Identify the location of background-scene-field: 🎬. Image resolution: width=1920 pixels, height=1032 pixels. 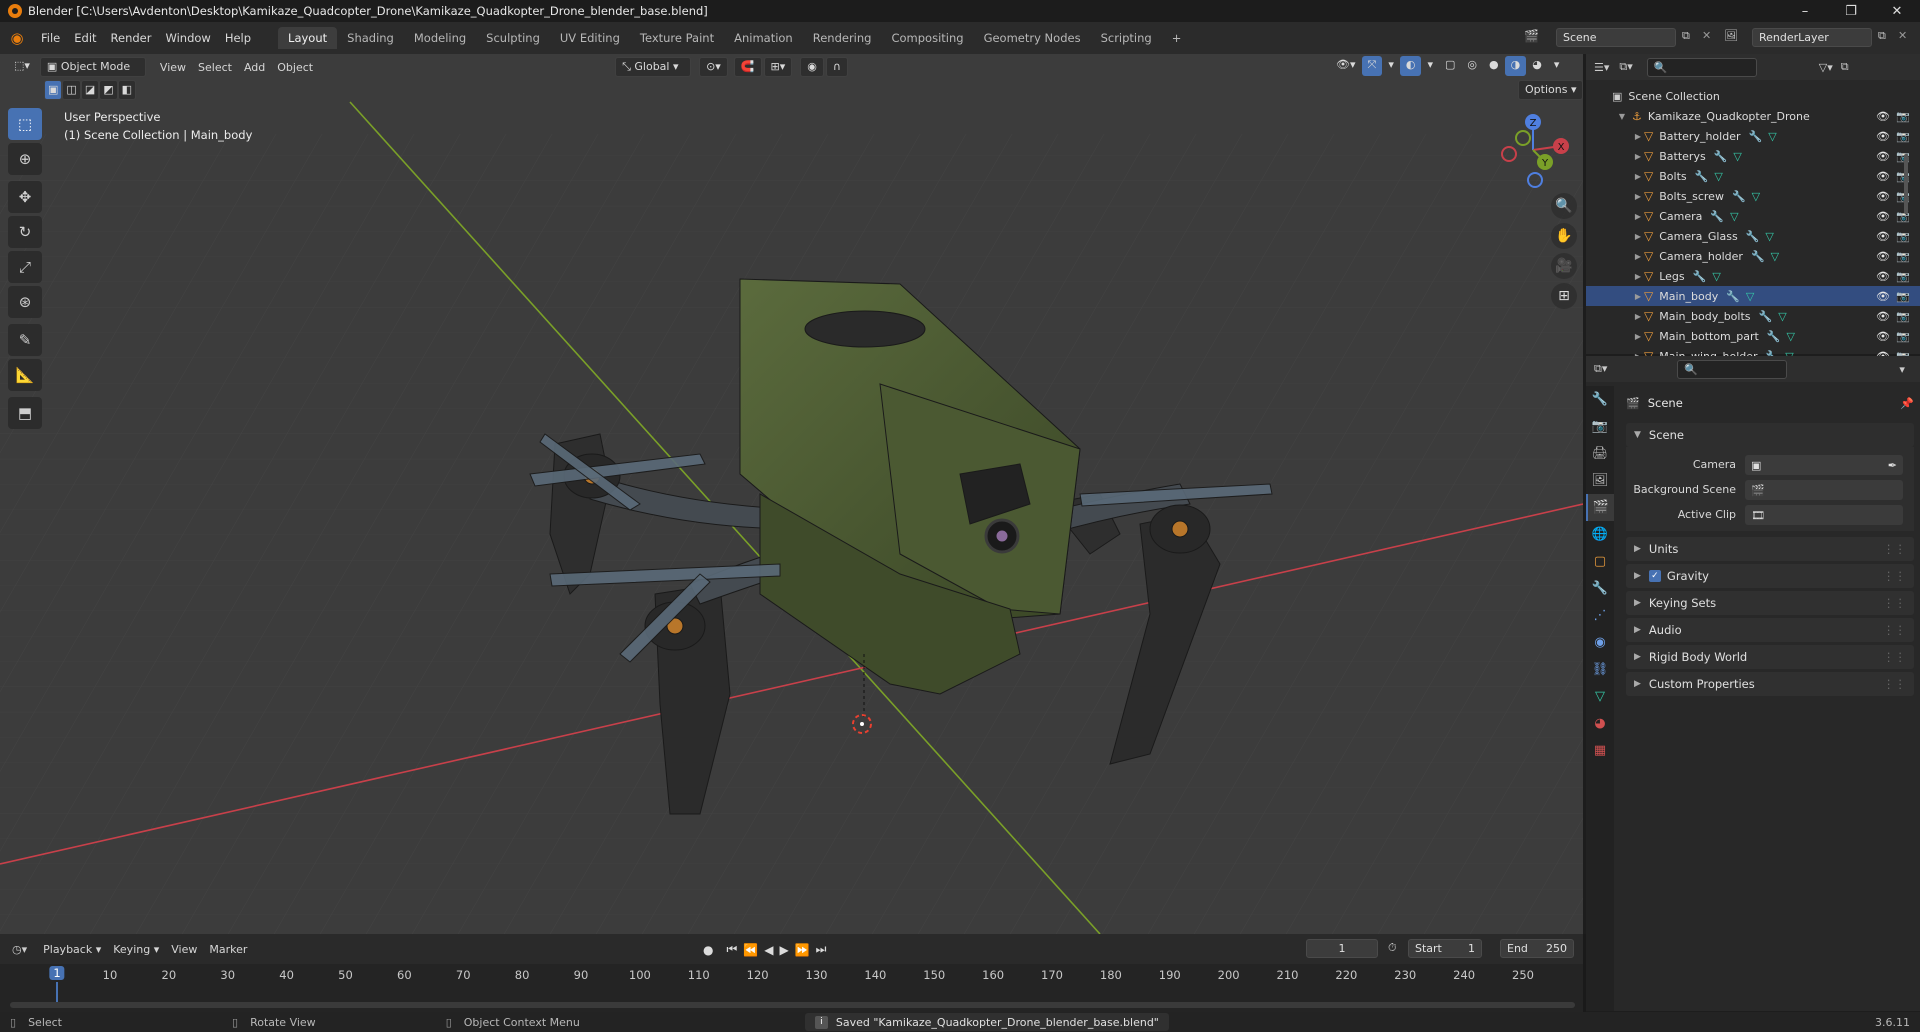
(1824, 490).